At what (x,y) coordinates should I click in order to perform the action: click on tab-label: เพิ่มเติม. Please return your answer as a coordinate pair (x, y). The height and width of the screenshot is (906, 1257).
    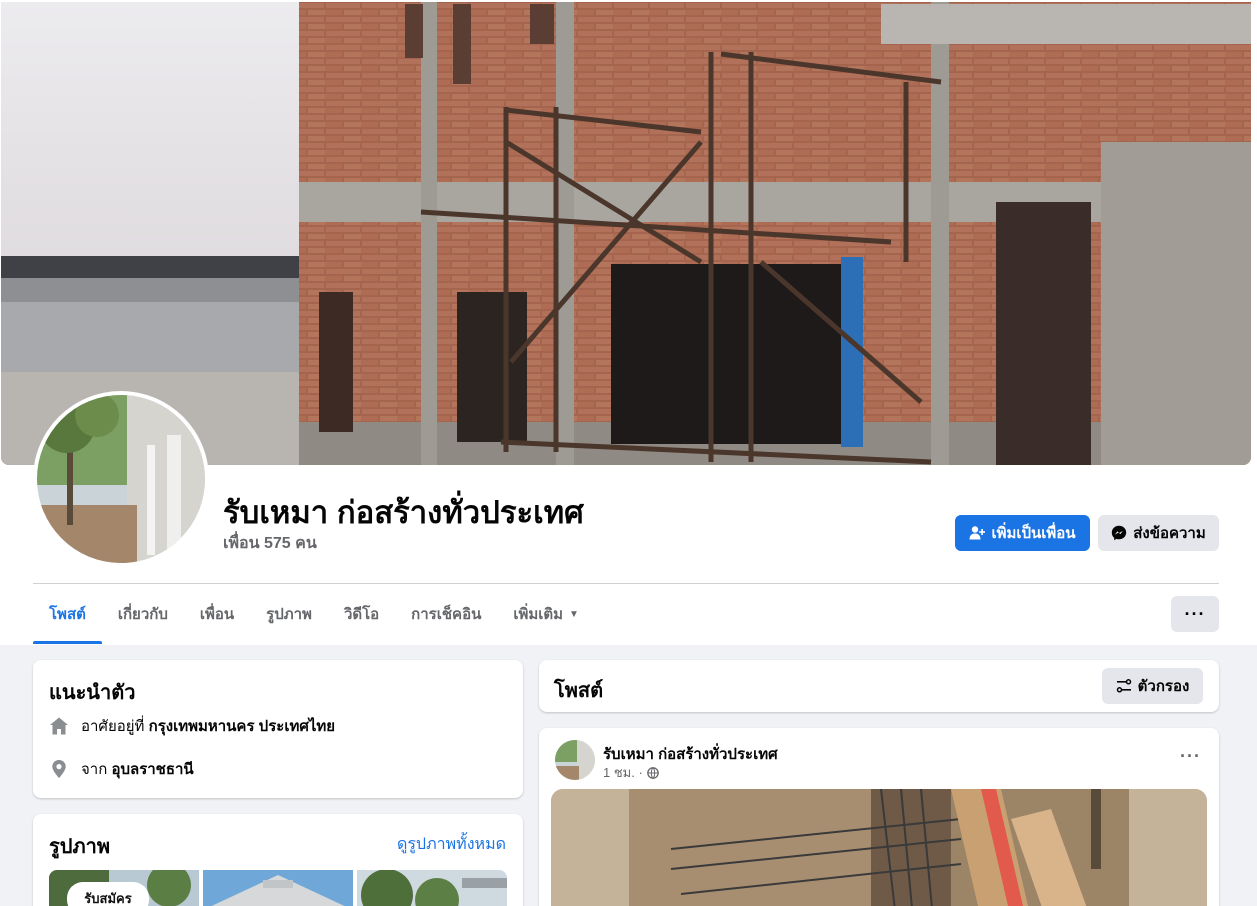
    Looking at the image, I should click on (538, 614).